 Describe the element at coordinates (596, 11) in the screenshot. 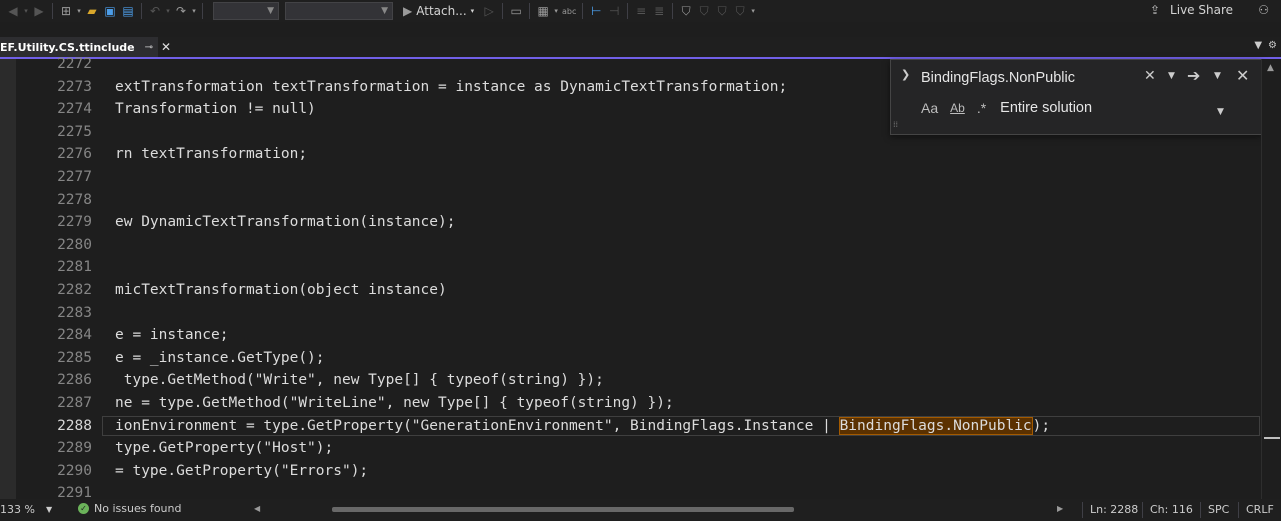

I see `step-icon: ⊢` at that location.